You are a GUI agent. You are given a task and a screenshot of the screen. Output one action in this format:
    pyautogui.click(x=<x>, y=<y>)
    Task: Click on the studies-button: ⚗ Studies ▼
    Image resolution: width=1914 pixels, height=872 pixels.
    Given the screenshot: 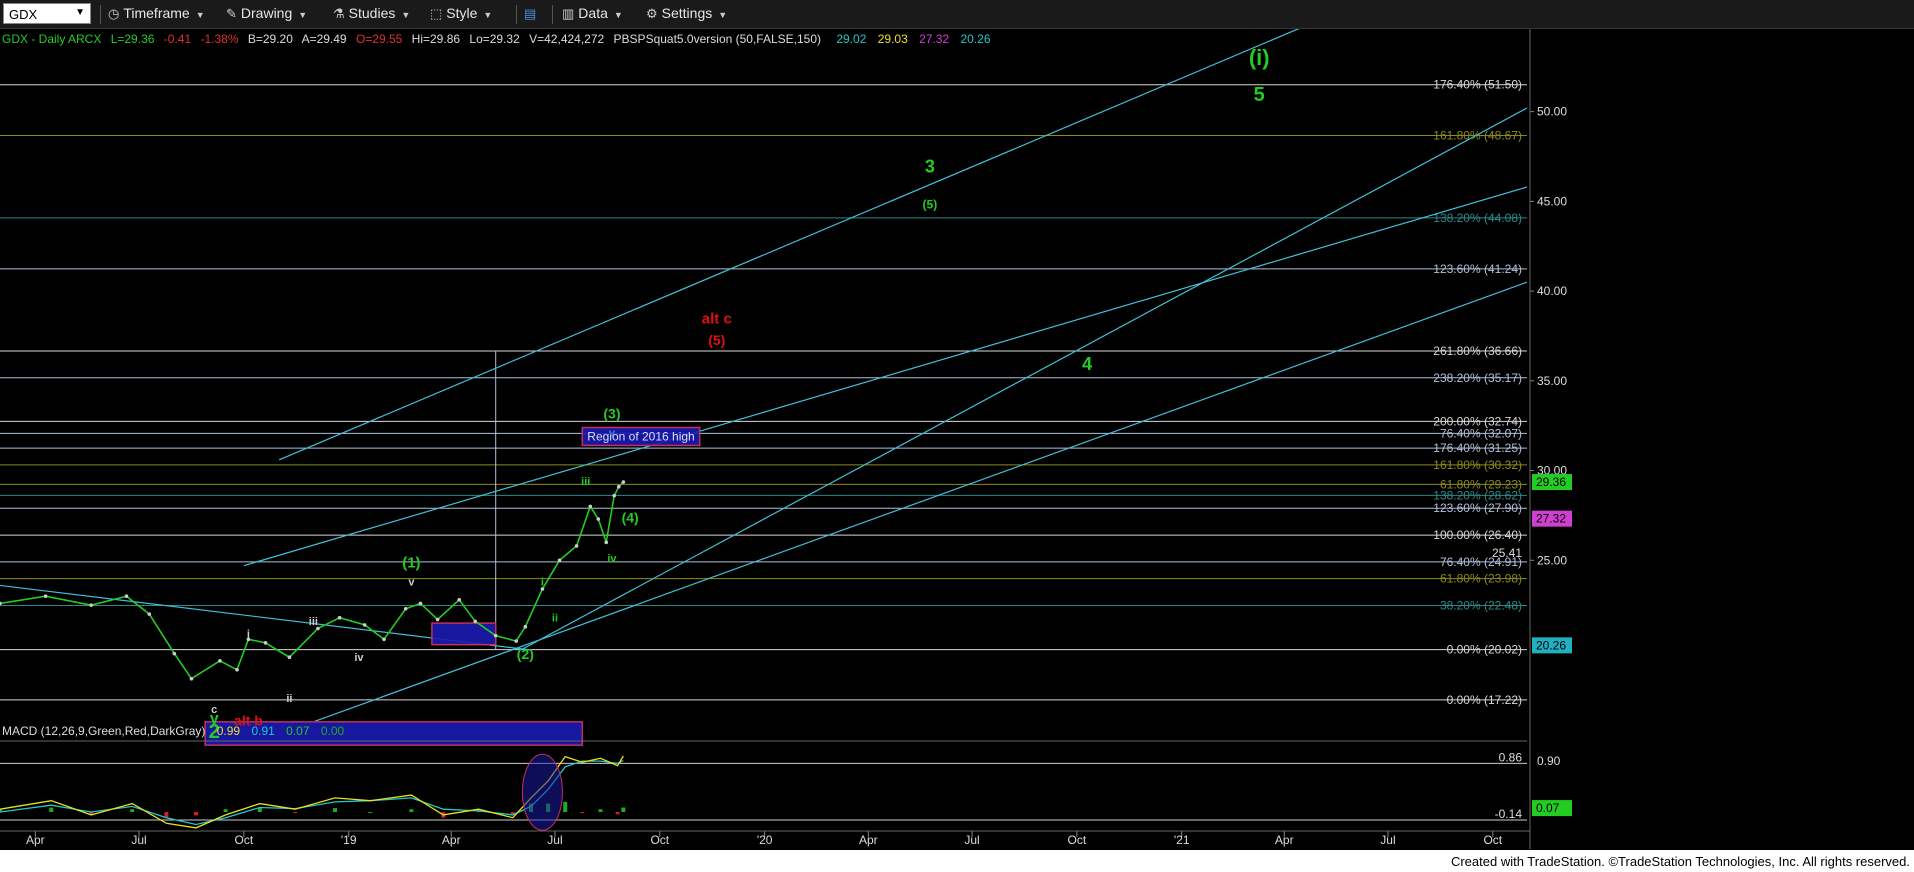 What is the action you would take?
    pyautogui.click(x=371, y=13)
    